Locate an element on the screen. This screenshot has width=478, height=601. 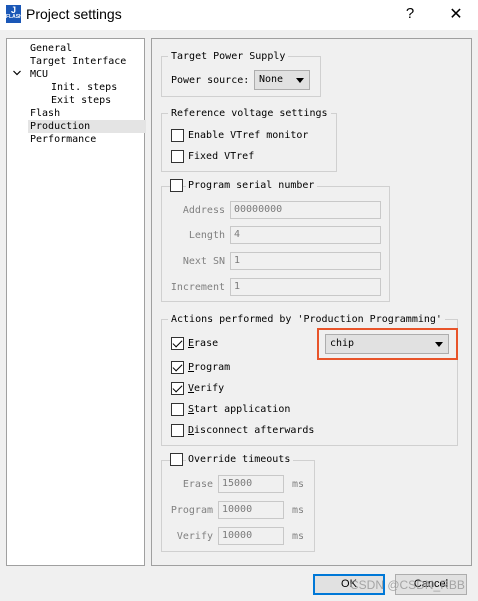
tree-item-flash: Flash is located at coordinates (45, 113).